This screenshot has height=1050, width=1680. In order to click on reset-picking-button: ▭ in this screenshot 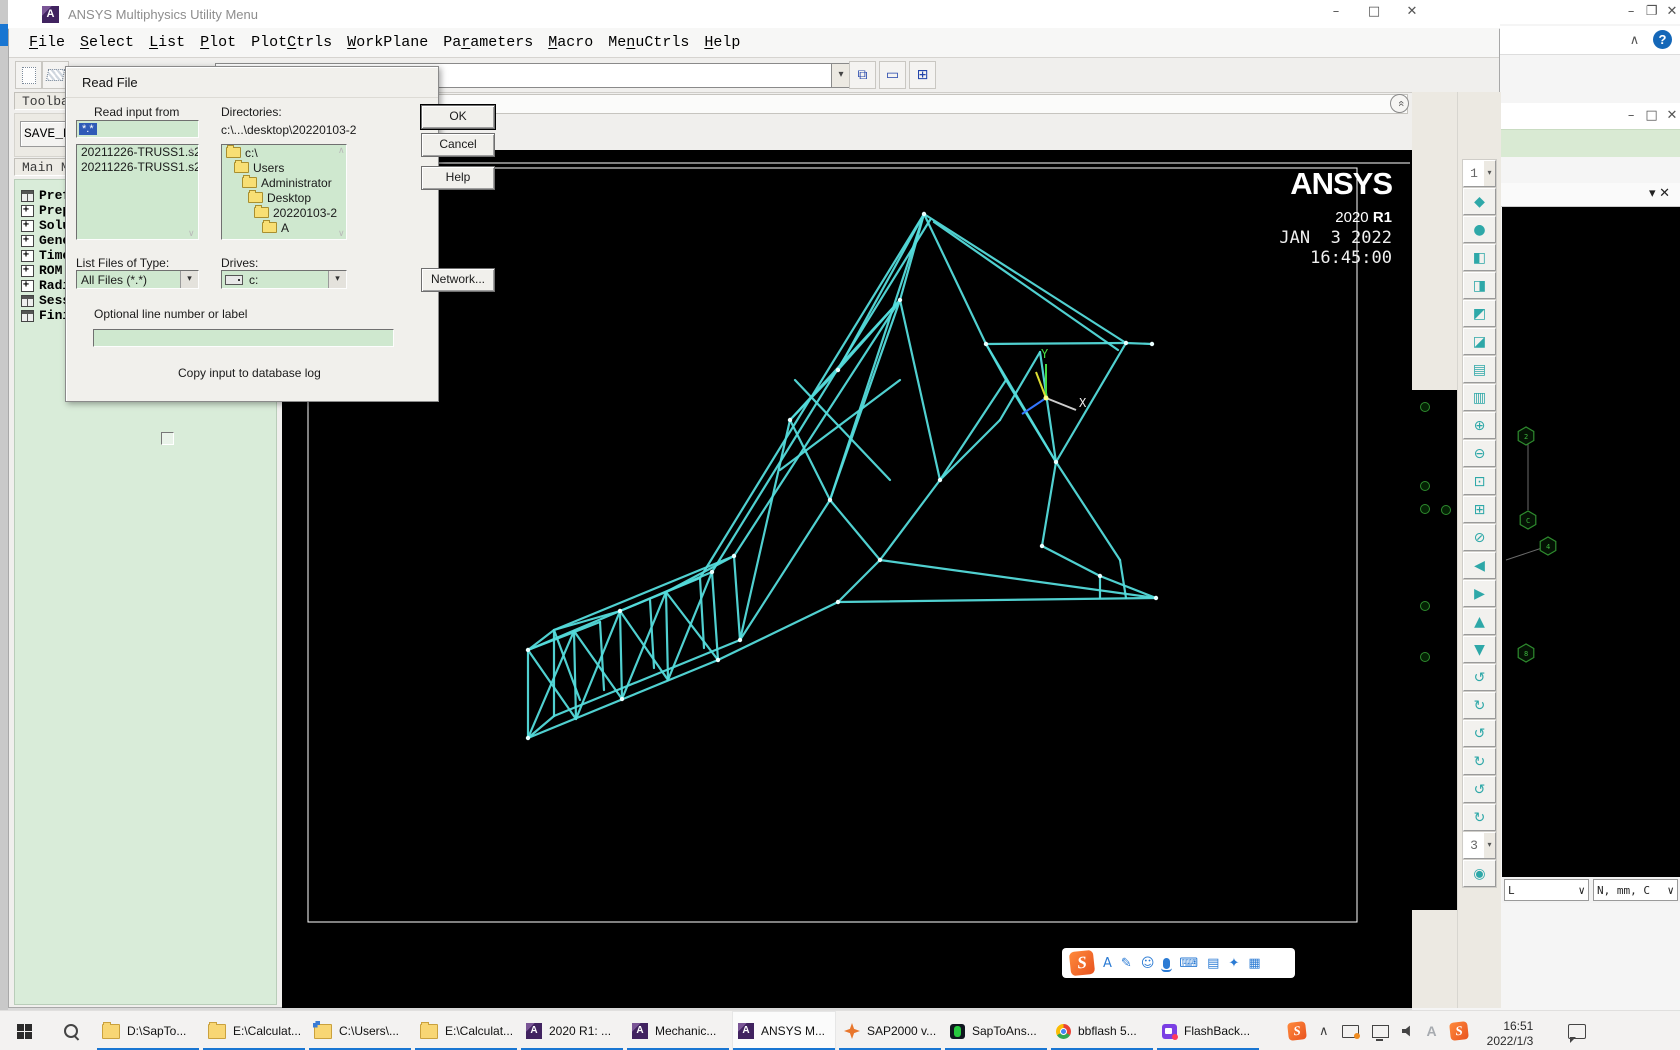, I will do `click(892, 75)`.